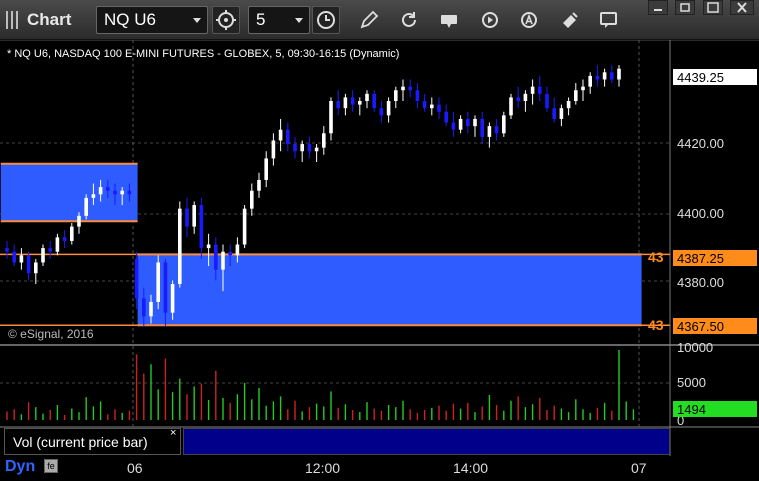  I want to click on draw-pencil-icon, so click(369, 20).